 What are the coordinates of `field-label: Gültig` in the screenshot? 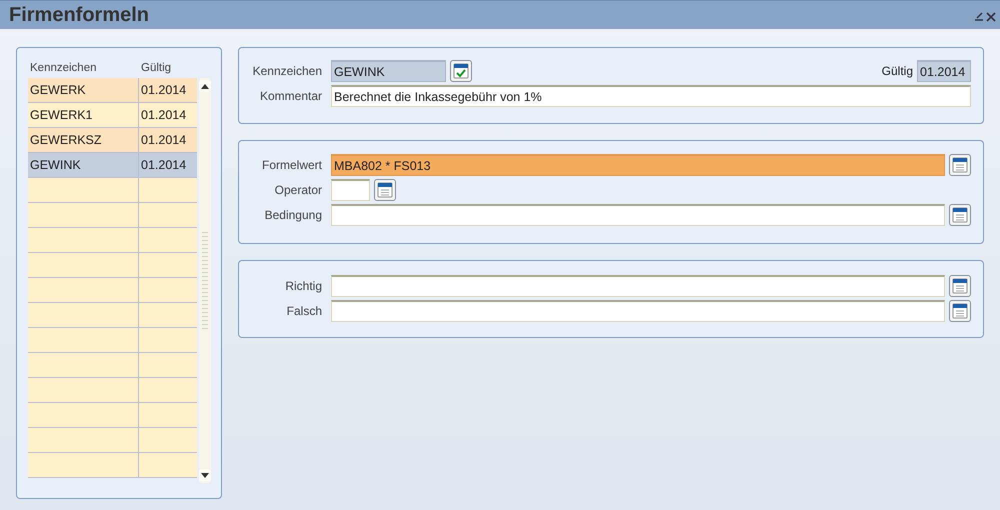 It's located at (897, 71).